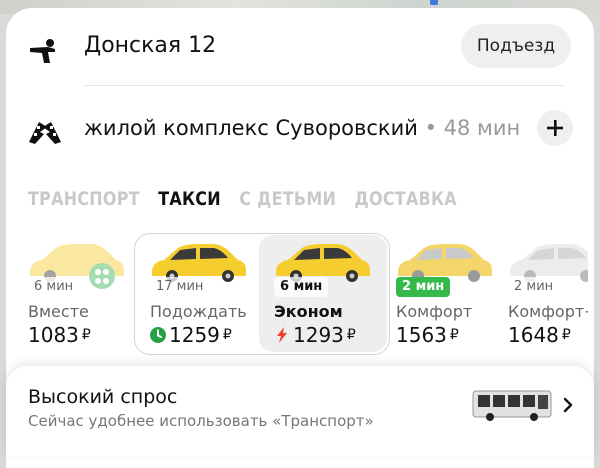 The image size is (600, 468). Describe the element at coordinates (103, 397) in the screenshot. I see `demand-title: Высокий спрос` at that location.